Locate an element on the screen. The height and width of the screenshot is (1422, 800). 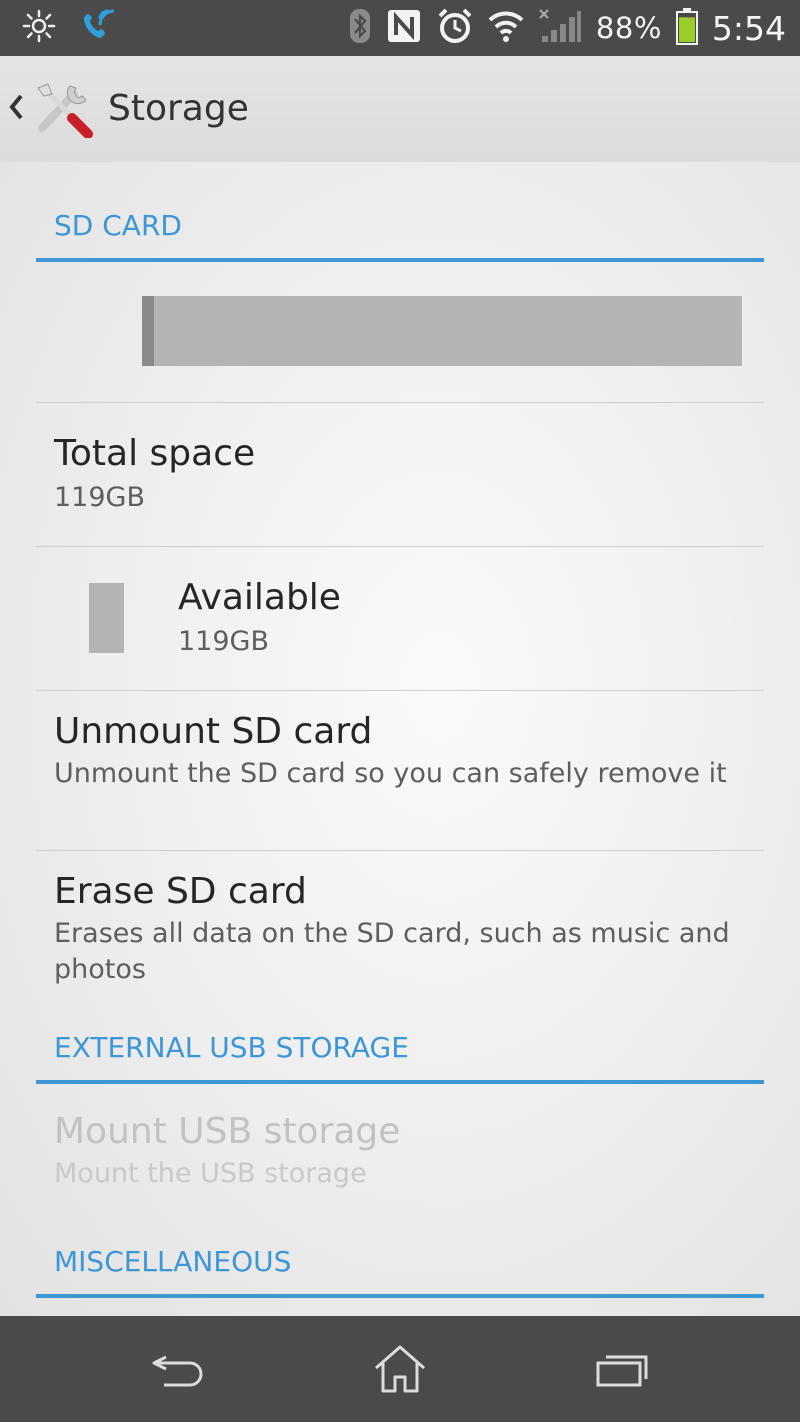
available-color-swatch is located at coordinates (106, 618).